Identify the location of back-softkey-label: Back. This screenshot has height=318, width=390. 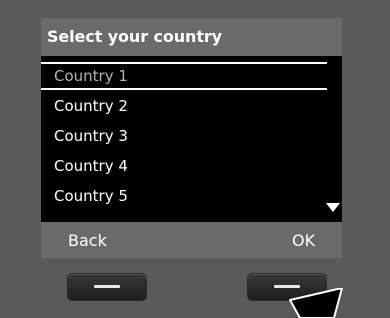
(87, 240).